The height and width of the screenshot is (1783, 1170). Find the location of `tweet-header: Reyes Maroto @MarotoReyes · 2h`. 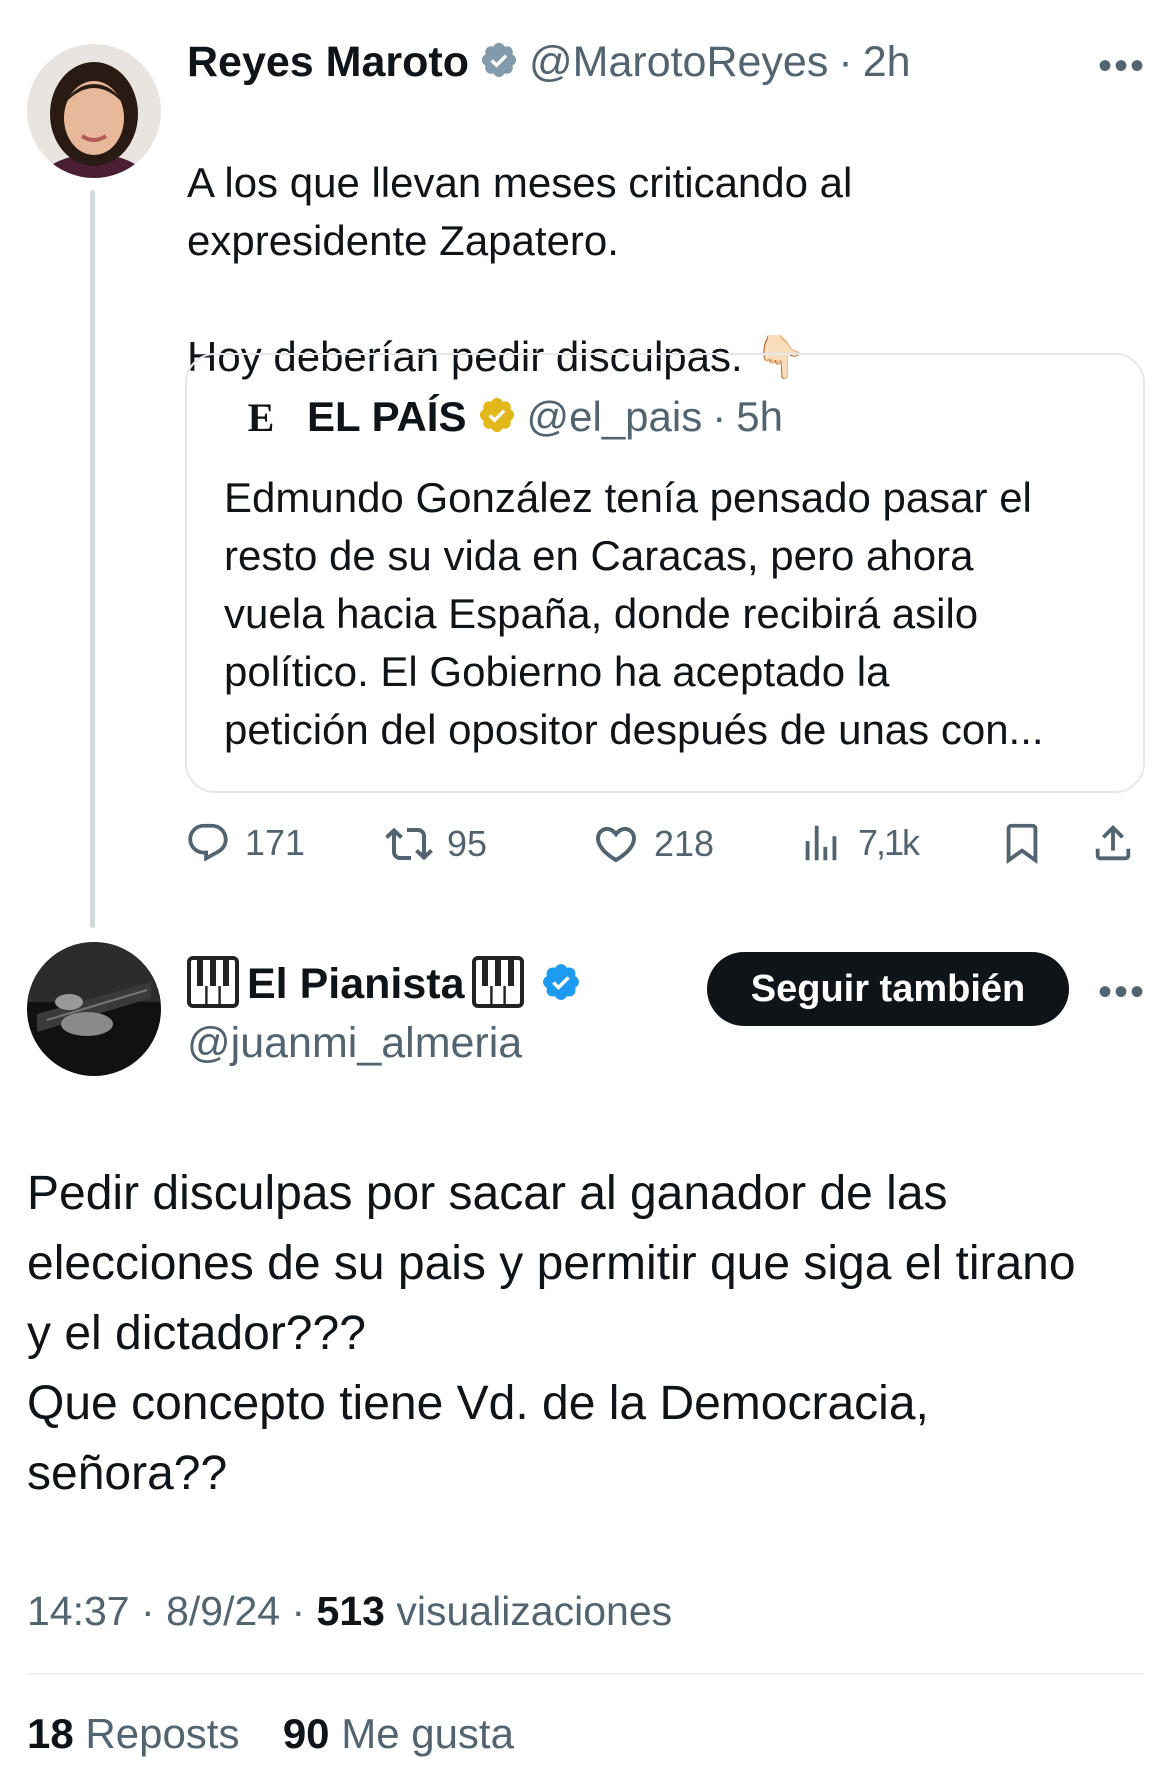

tweet-header: Reyes Maroto @MarotoReyes · 2h is located at coordinates (549, 62).